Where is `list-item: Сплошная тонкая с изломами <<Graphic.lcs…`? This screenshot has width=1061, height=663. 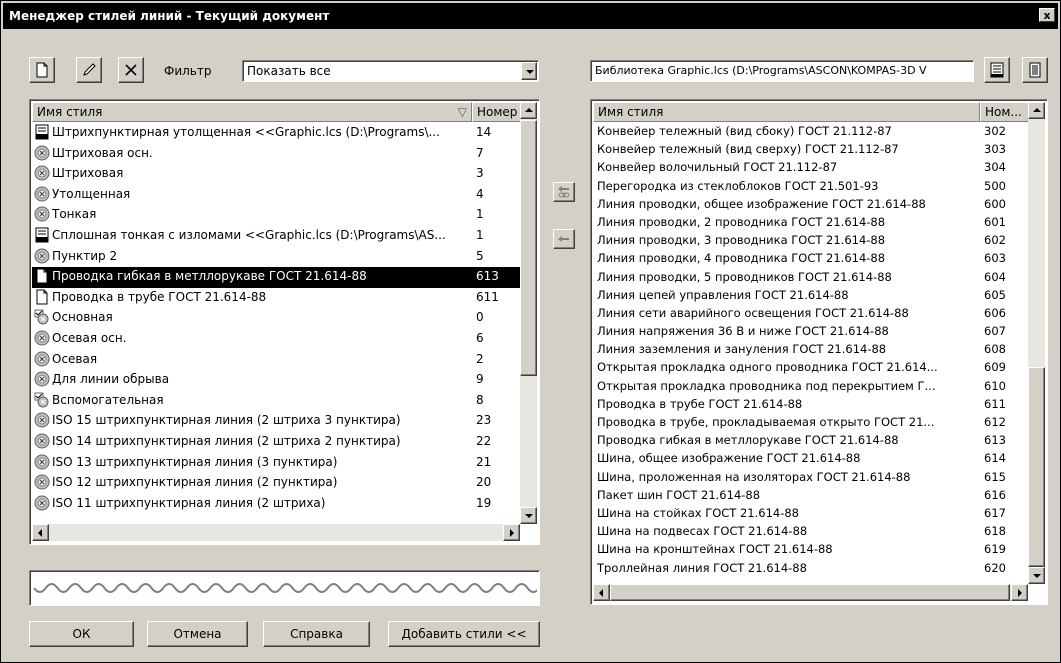
list-item: Сплошная тонкая с изломами <<Graphic.lcs… is located at coordinates (276, 236).